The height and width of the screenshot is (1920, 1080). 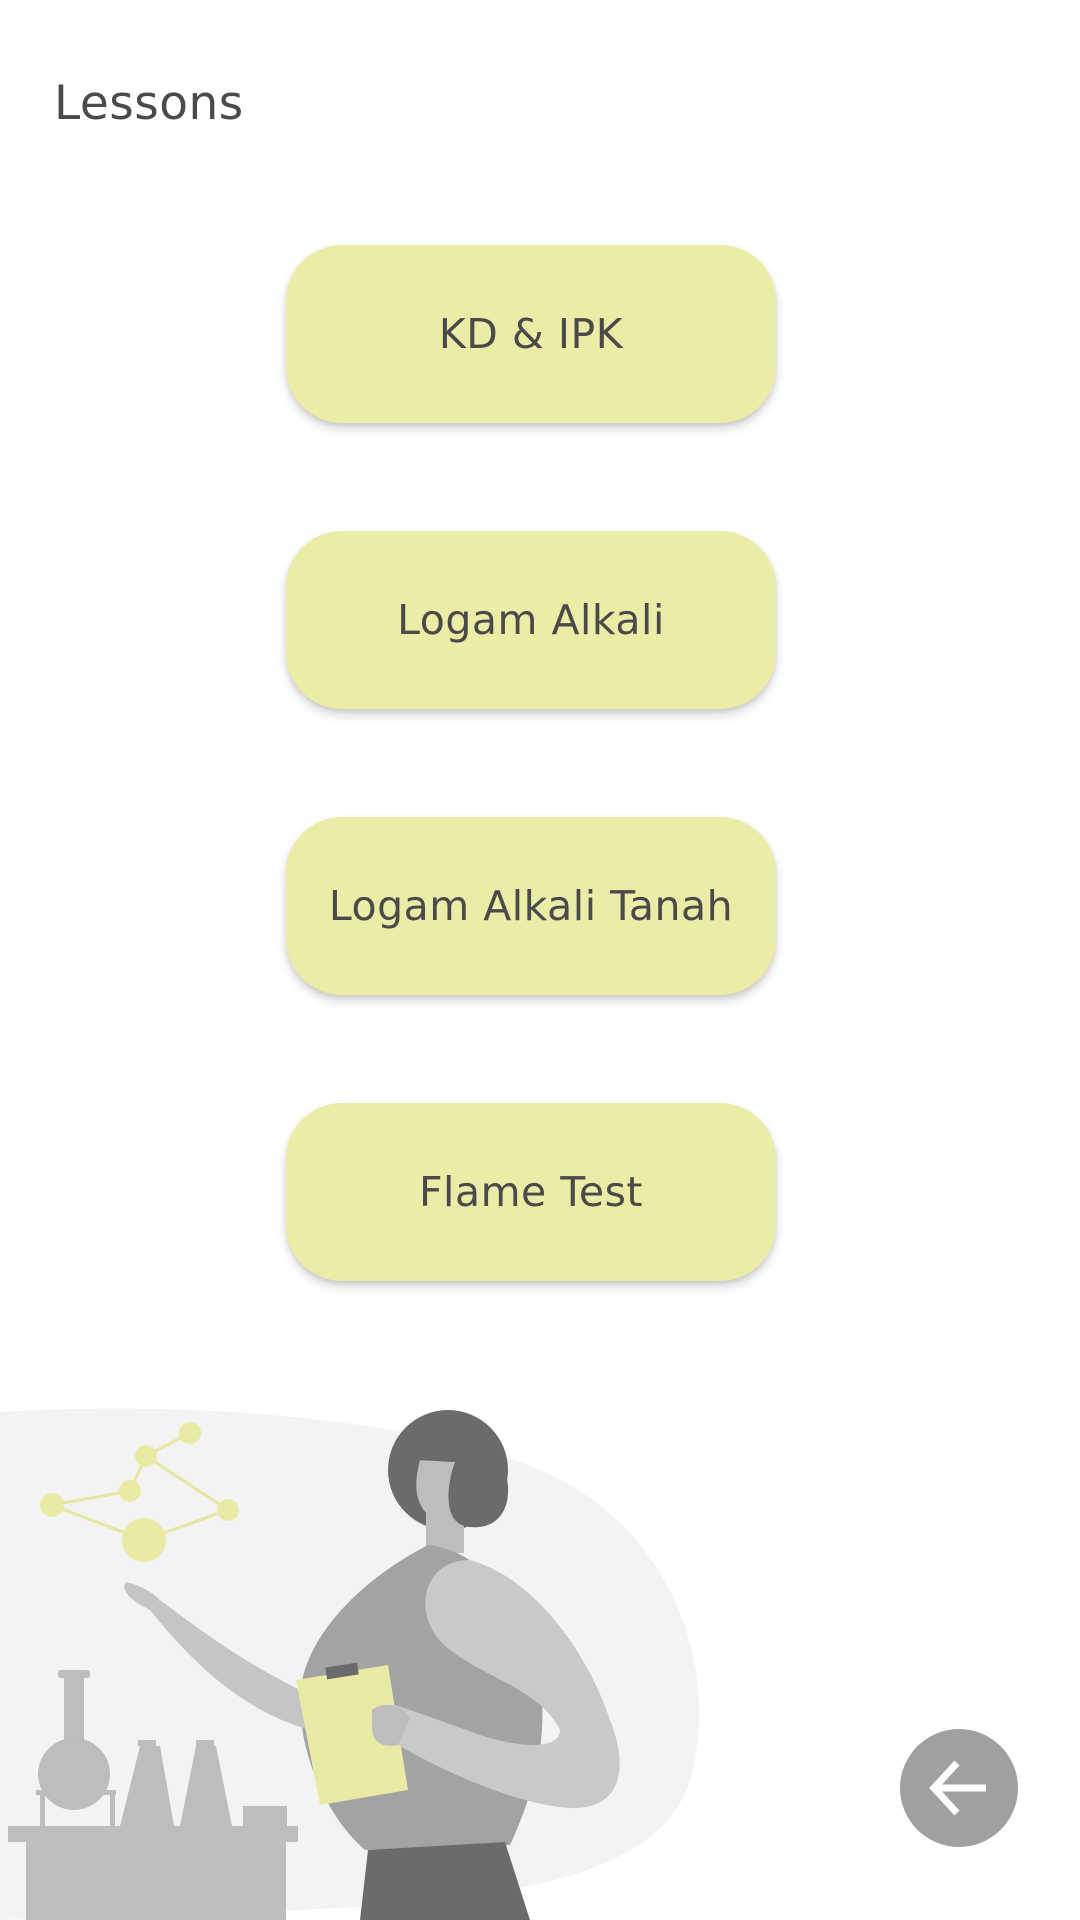 I want to click on back-button, so click(x=959, y=1788).